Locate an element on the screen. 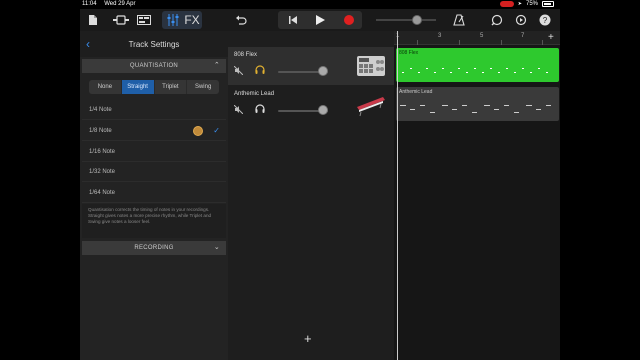 The width and height of the screenshot is (640, 360). region-anthemic-lead: Anthemic Lead is located at coordinates (477, 104).